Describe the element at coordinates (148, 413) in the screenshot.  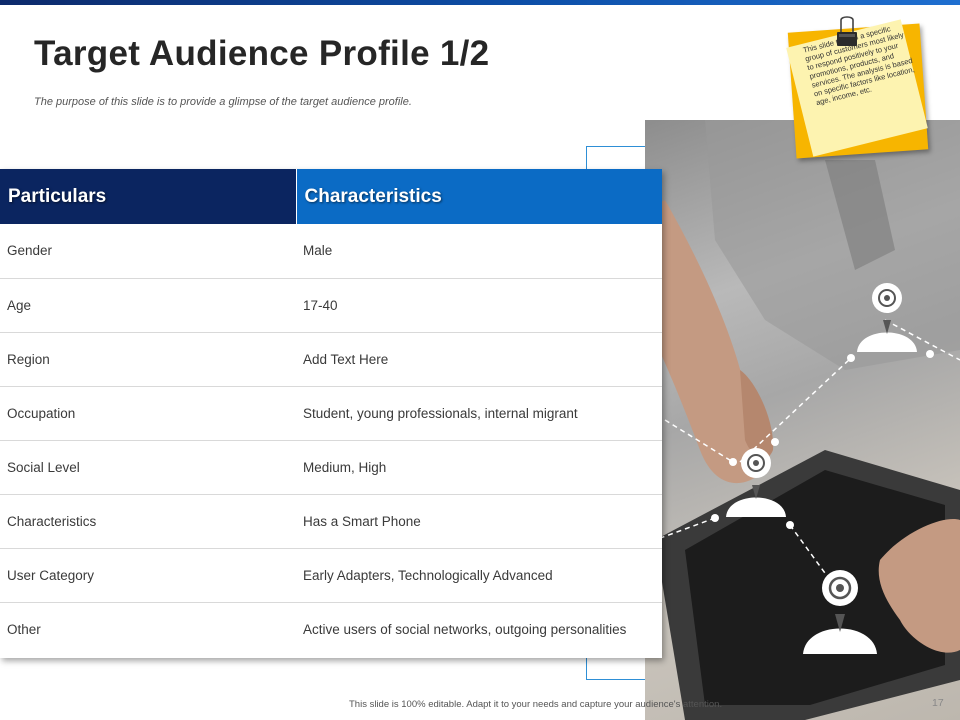
I see `particular-cell: Occupation` at that location.